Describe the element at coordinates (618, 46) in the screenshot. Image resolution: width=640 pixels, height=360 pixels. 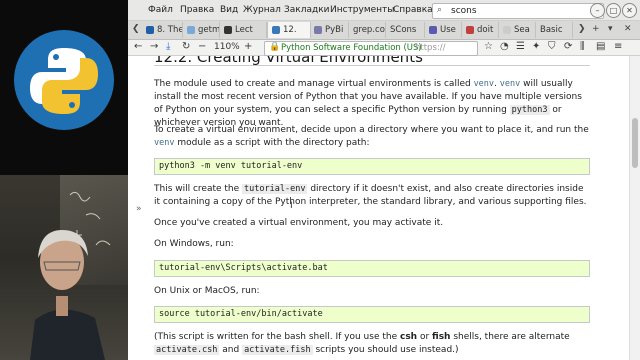
I see `menu-icon: ≡` at that location.